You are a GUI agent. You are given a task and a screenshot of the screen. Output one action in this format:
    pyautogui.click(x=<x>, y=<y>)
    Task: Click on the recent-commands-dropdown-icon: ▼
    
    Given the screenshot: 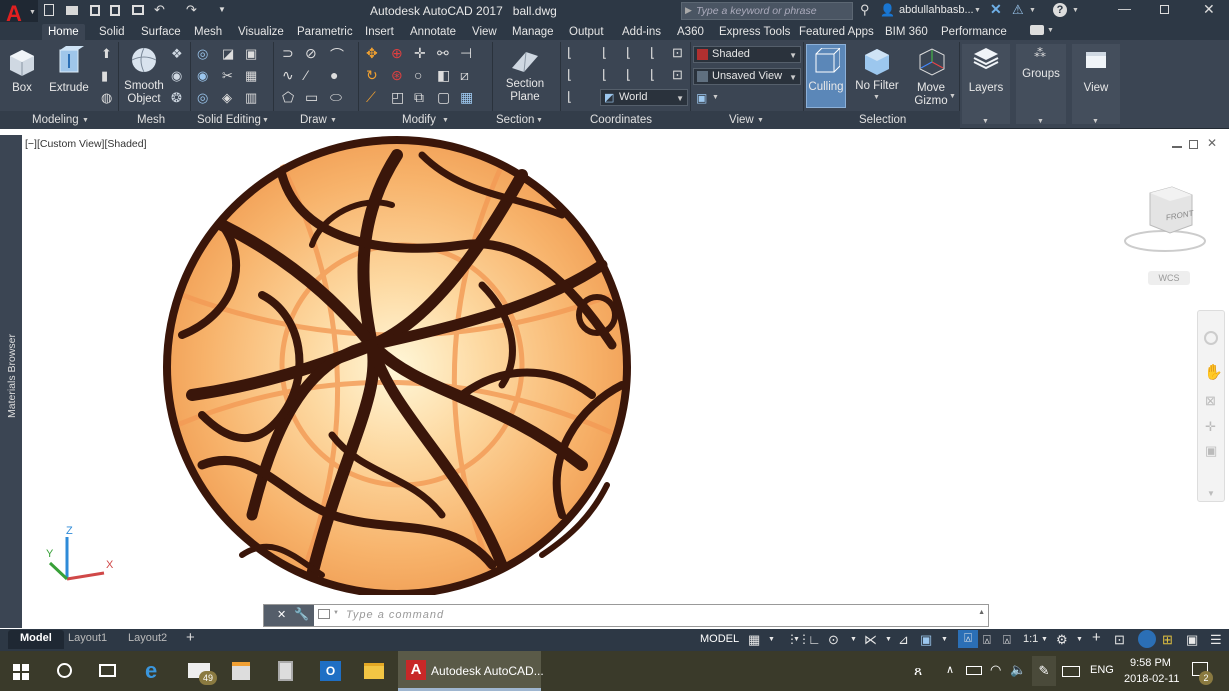 What is the action you would take?
    pyautogui.click(x=336, y=613)
    